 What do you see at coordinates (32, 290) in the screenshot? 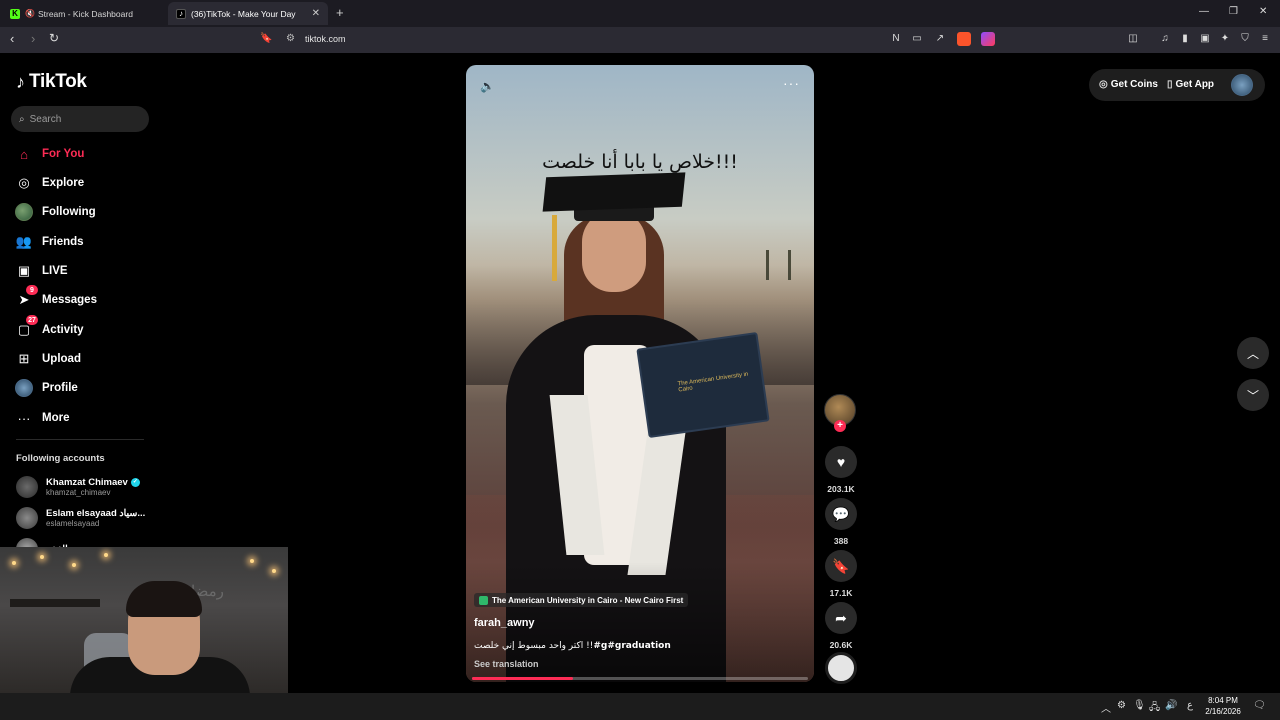
I see `messages-badge: 9` at bounding box center [32, 290].